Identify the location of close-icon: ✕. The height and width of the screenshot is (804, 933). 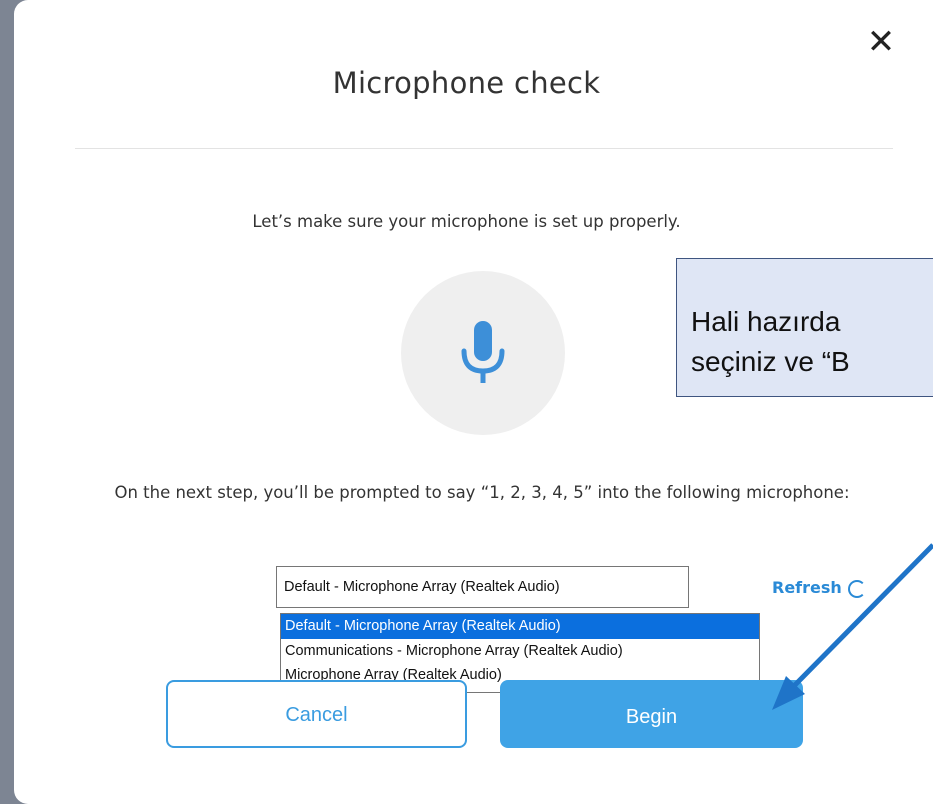
(881, 42).